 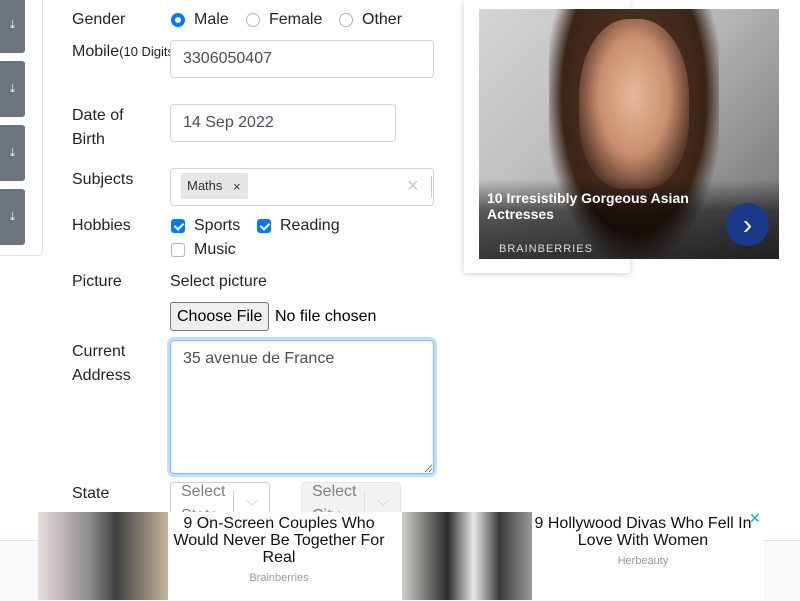 I want to click on file-status: No file chosen, so click(x=326, y=316).